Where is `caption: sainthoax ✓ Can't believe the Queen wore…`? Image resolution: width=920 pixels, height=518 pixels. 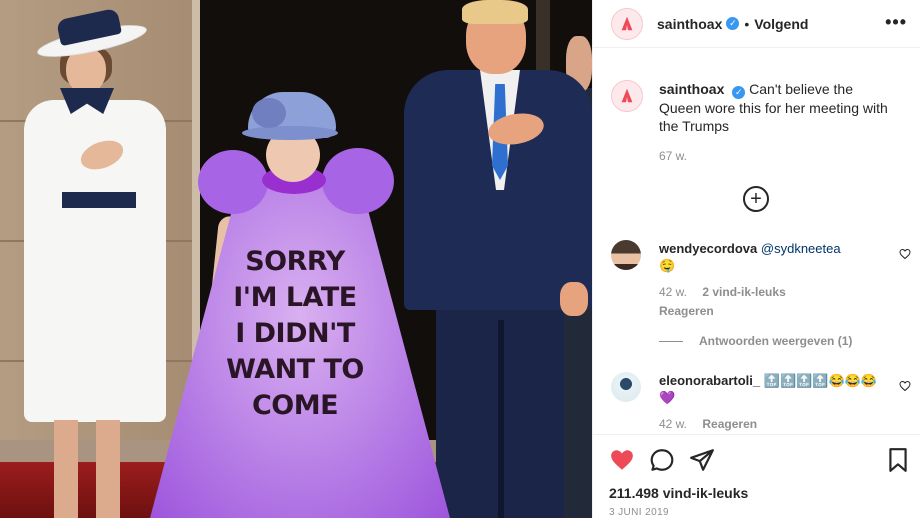
caption: sainthoax ✓ Can't believe the Queen wore… is located at coordinates (761, 122).